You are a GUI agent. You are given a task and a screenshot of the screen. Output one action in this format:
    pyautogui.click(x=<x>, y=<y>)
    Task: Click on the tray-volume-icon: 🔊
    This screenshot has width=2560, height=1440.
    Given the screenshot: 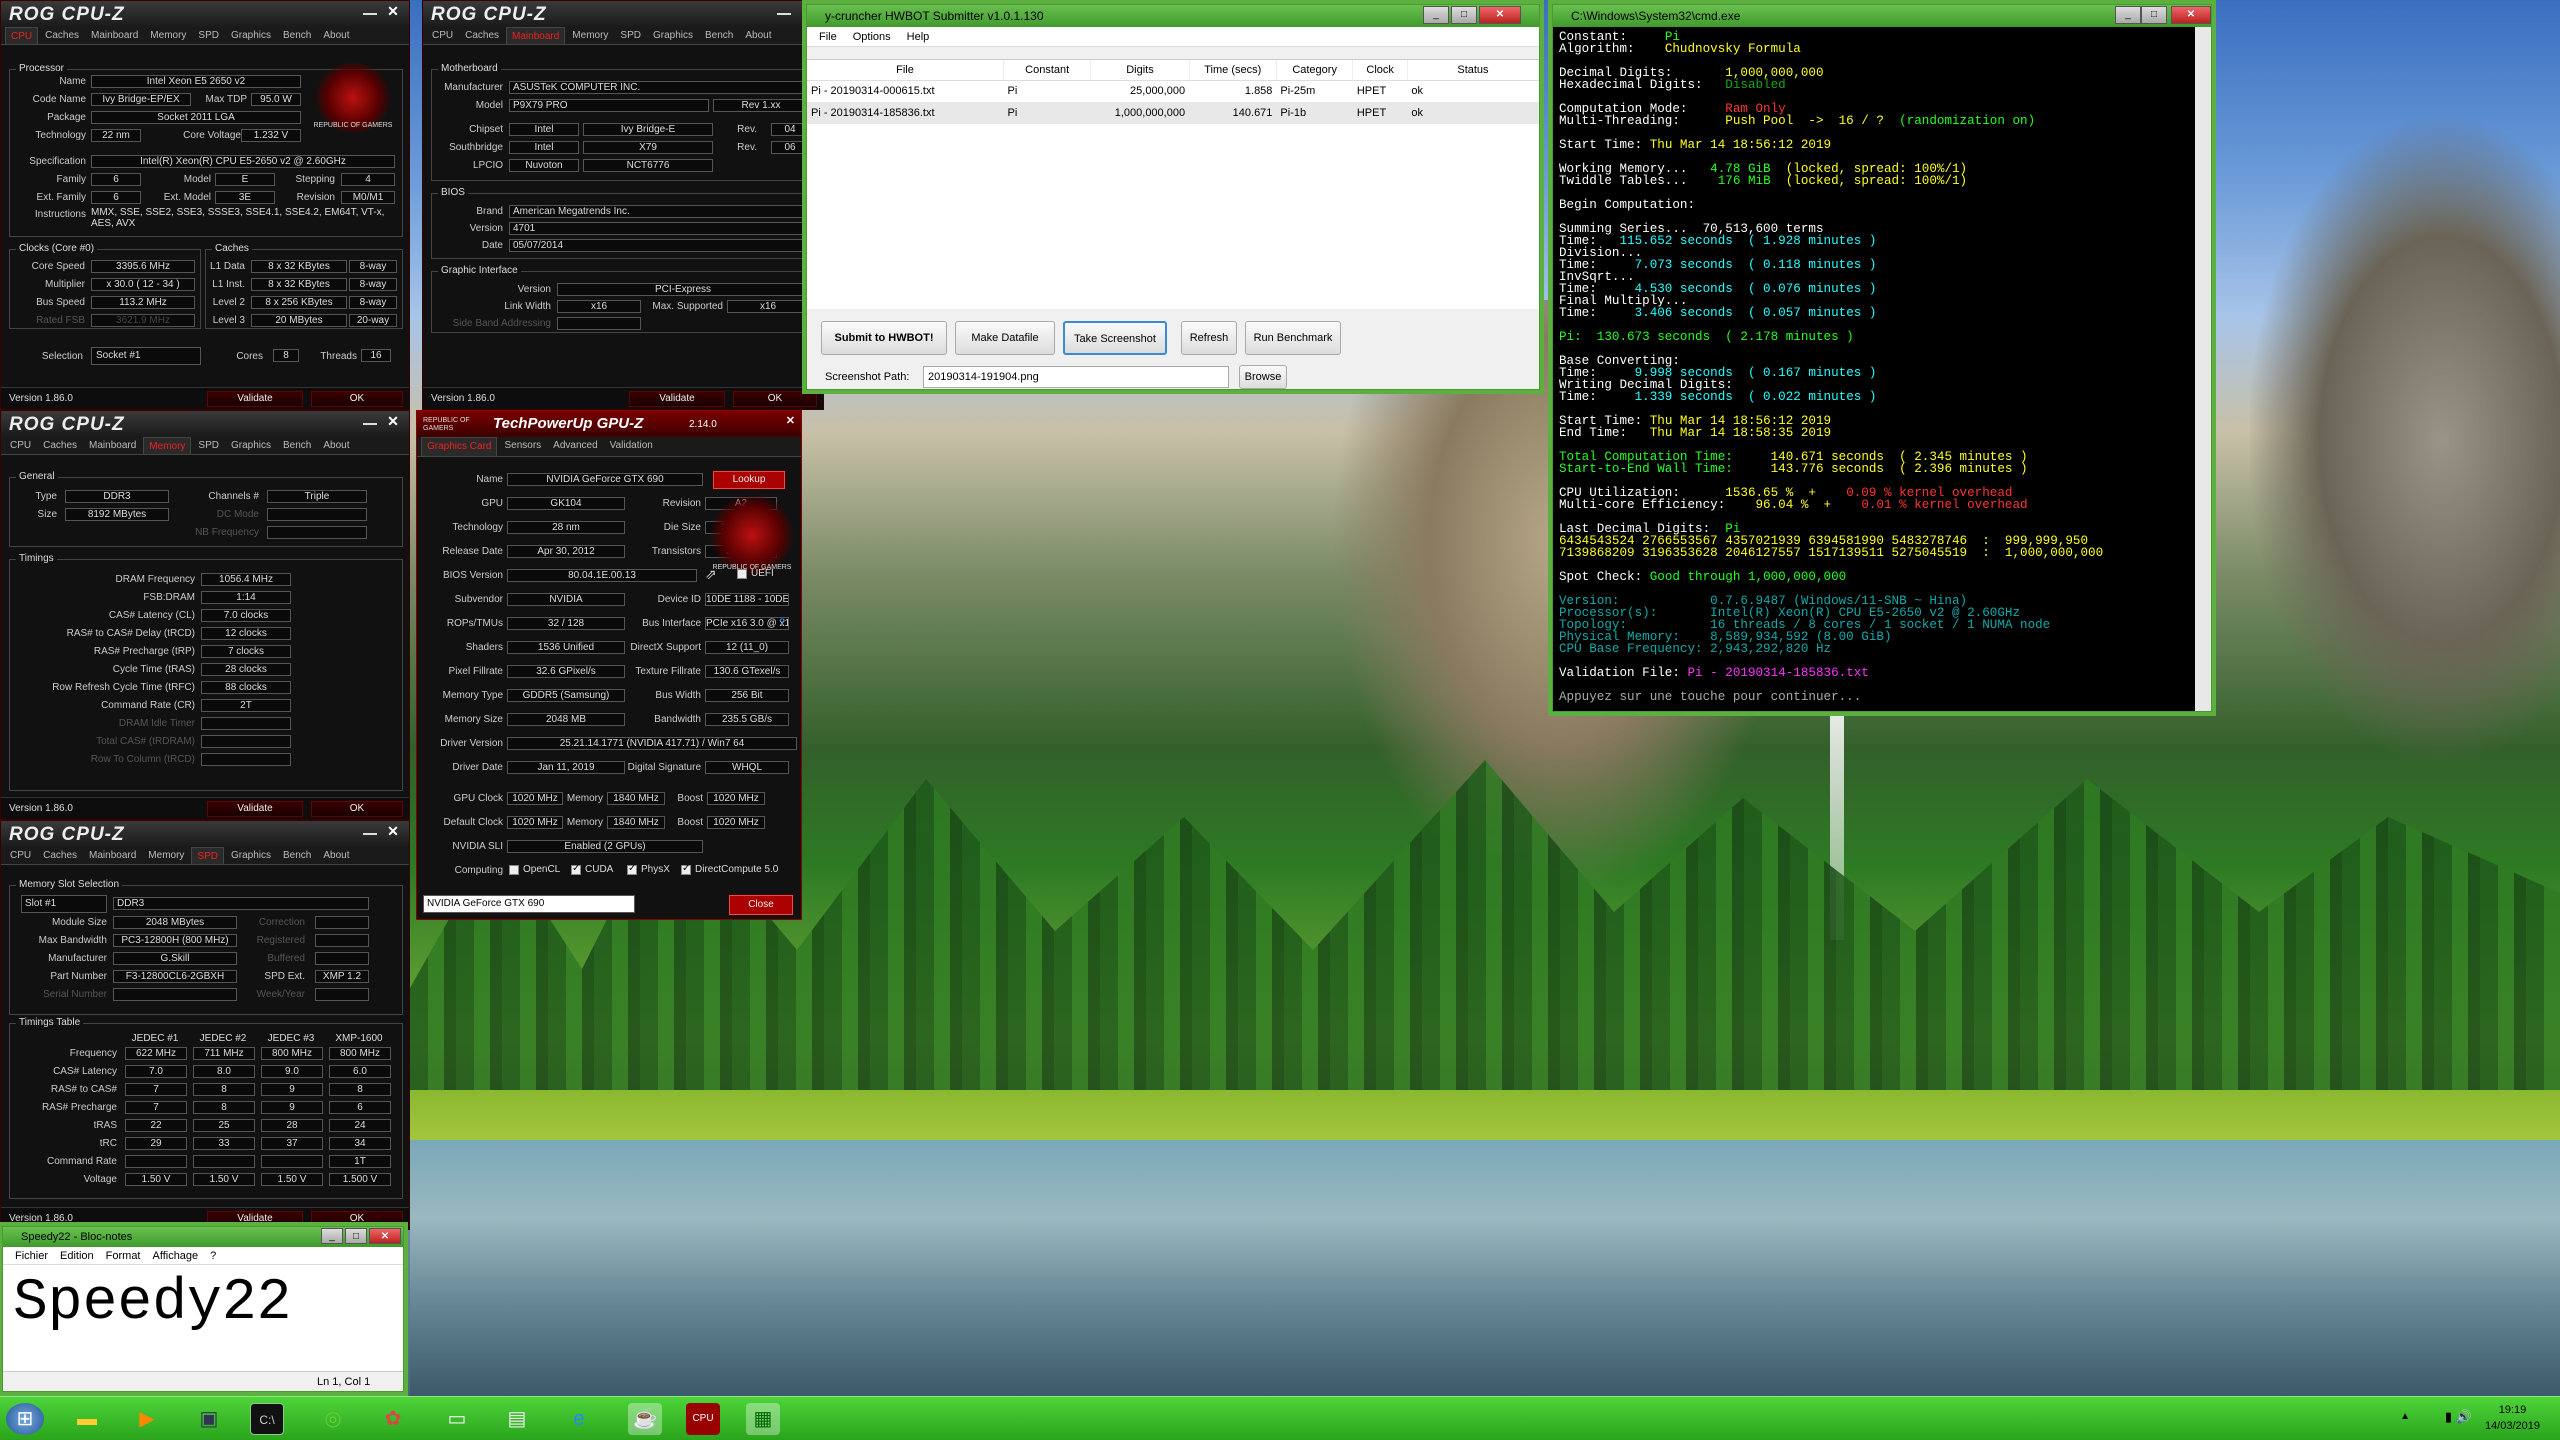 What is the action you would take?
    pyautogui.click(x=2464, y=1417)
    